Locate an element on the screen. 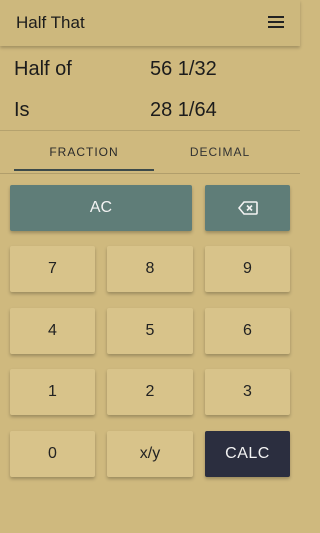  backspace-icon is located at coordinates (247, 208).